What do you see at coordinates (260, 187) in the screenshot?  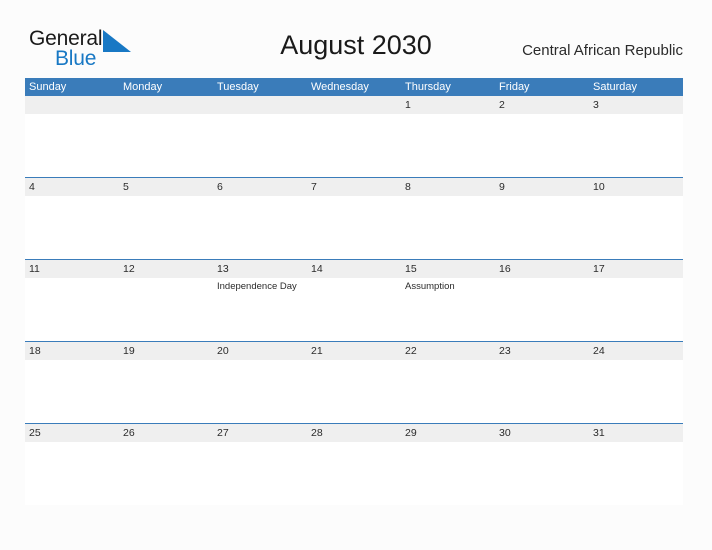 I see `day-cell: 6` at bounding box center [260, 187].